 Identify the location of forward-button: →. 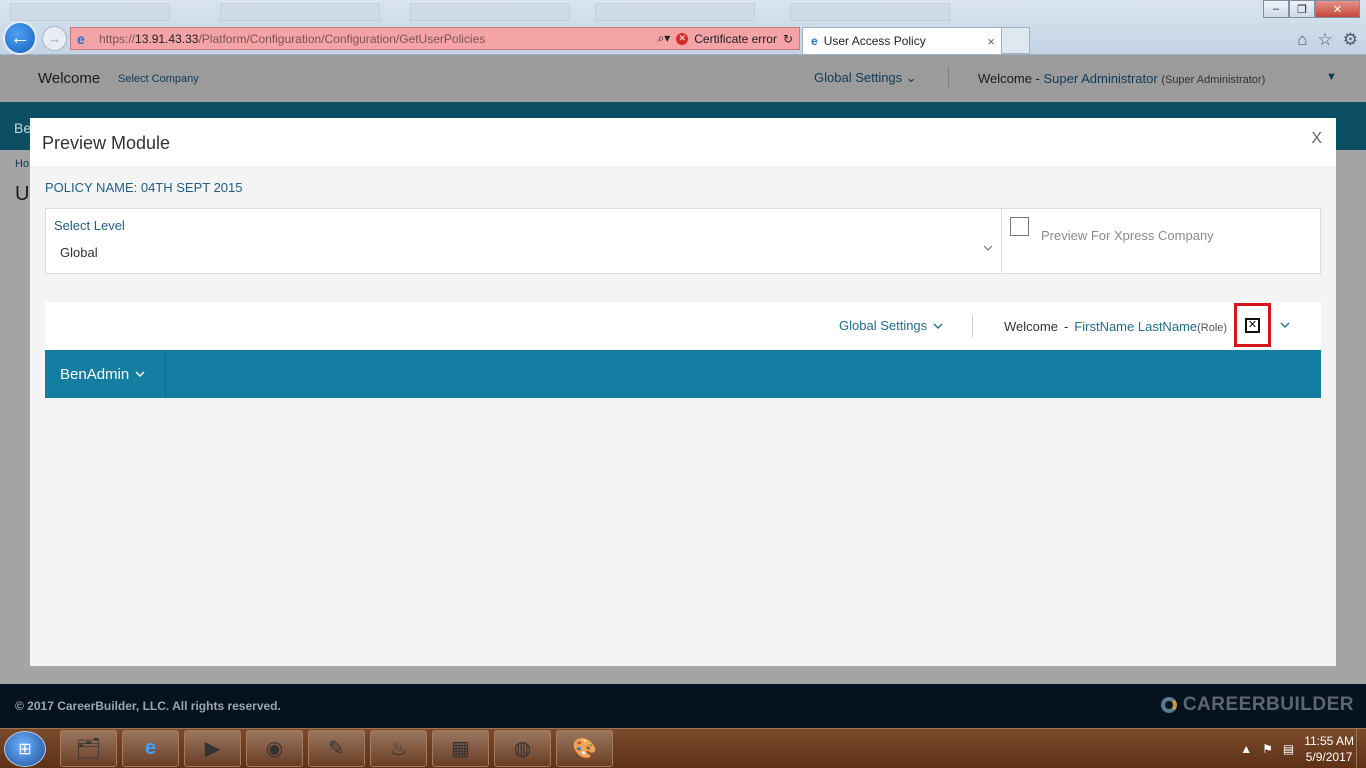
(54, 38).